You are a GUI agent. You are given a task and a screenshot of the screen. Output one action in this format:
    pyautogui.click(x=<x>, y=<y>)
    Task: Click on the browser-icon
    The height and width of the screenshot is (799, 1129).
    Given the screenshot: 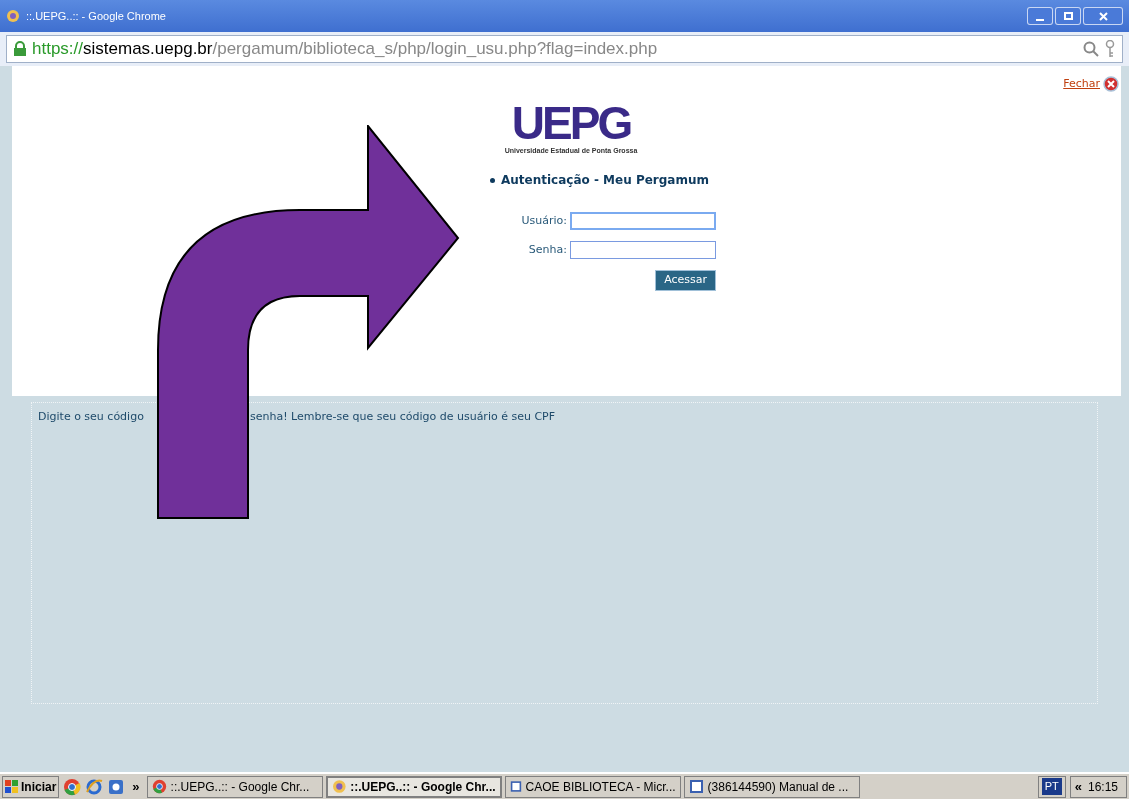 What is the action you would take?
    pyautogui.click(x=94, y=786)
    